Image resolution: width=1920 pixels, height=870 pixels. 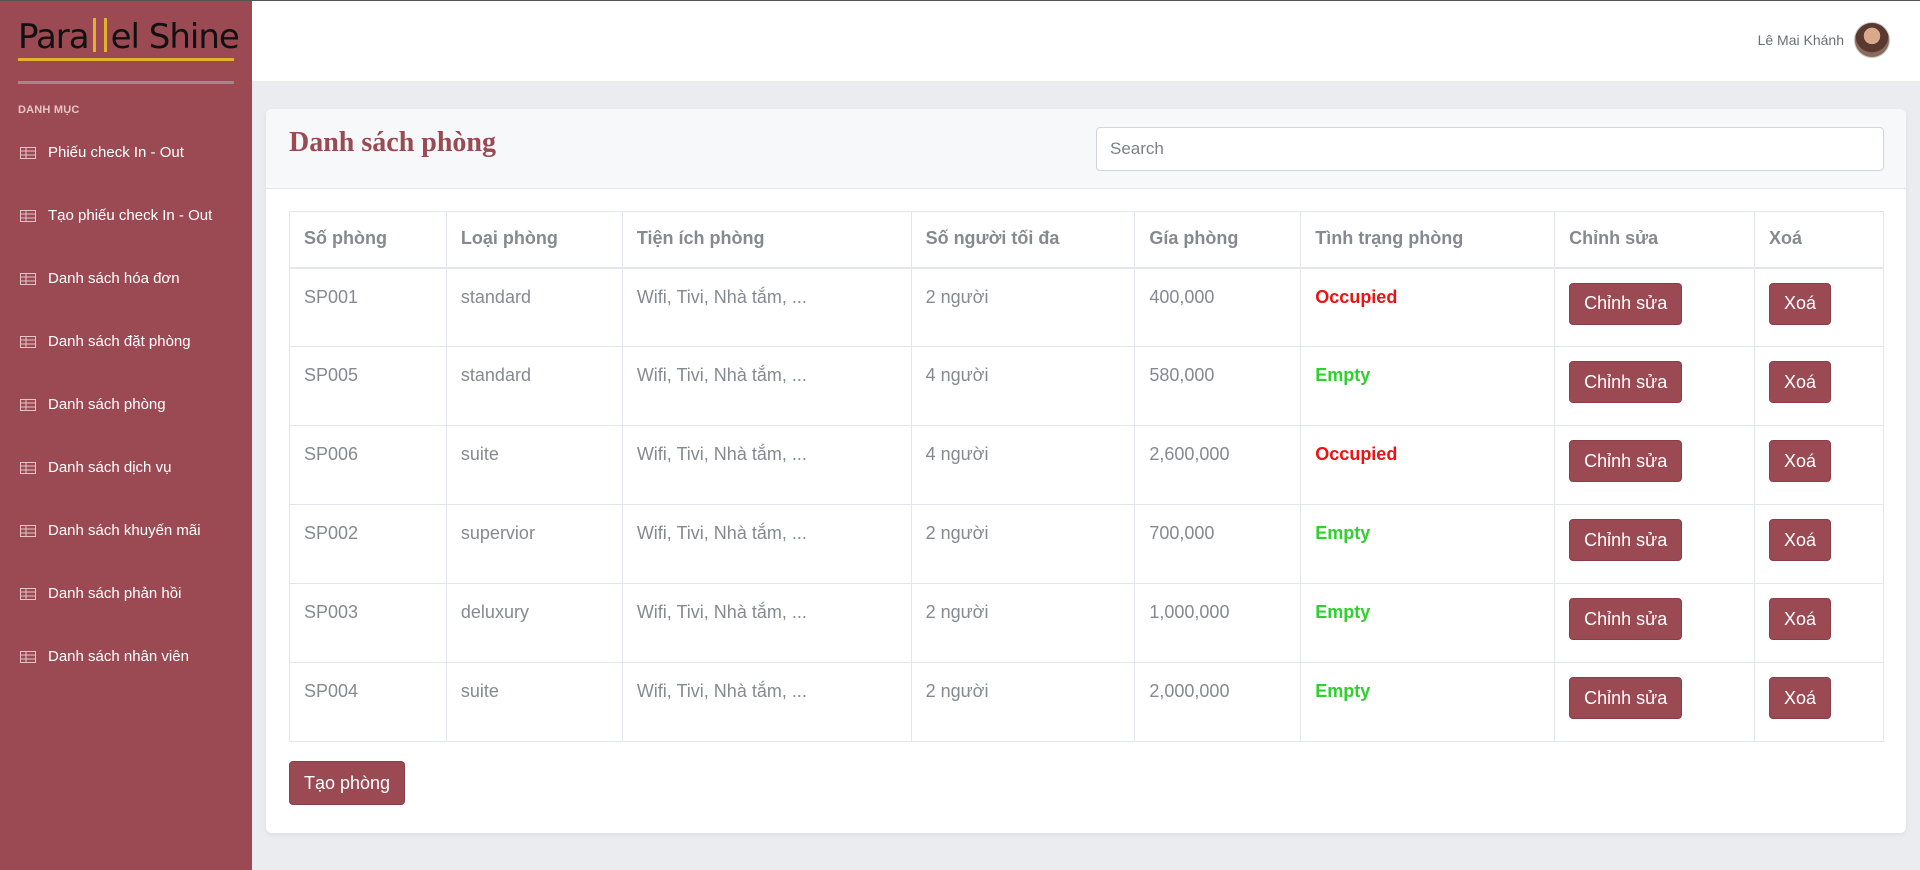 What do you see at coordinates (347, 783) in the screenshot?
I see `create-room-button: Tạo phòng` at bounding box center [347, 783].